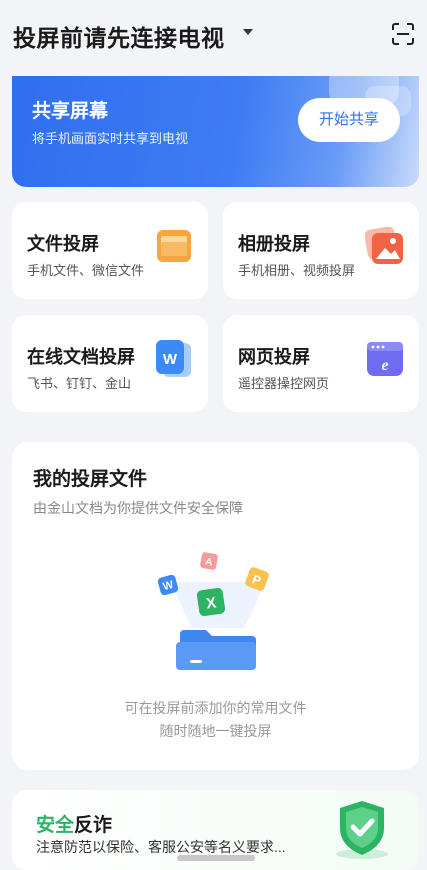  Describe the element at coordinates (90, 479) in the screenshot. I see `section-title: 我的投屏文件` at that location.